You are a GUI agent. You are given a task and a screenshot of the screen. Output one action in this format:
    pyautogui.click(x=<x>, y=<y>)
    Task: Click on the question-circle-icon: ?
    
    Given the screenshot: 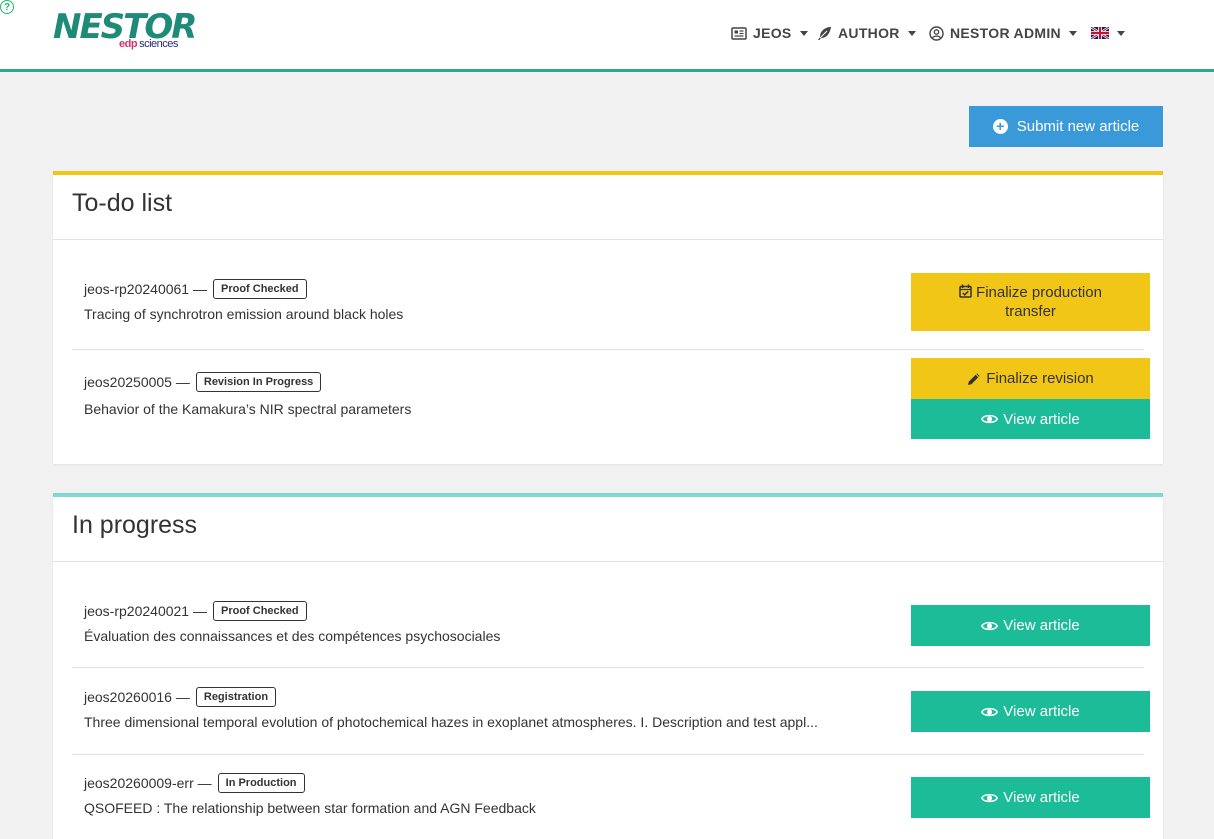 What is the action you would take?
    pyautogui.click(x=7, y=7)
    